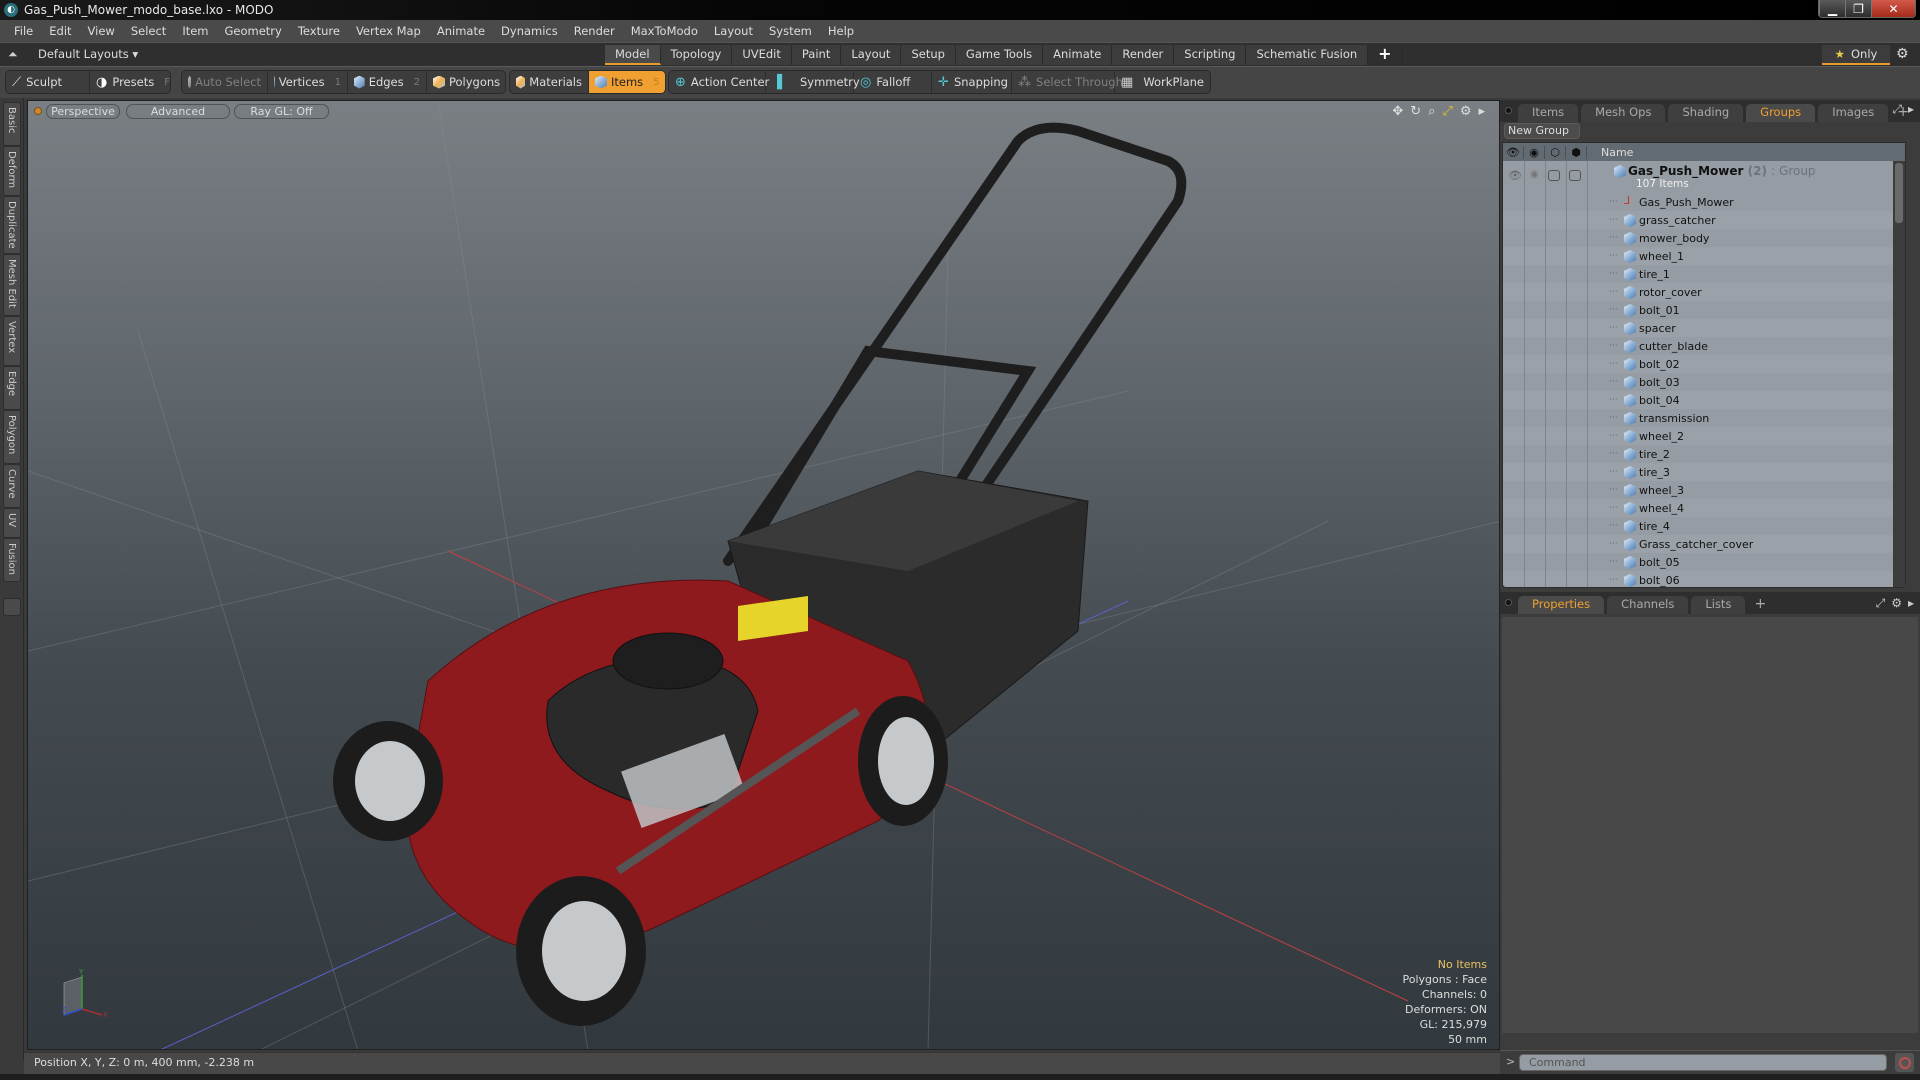 This screenshot has width=1920, height=1080. I want to click on tree-item-row: ··· wheel_3, so click(1704, 490).